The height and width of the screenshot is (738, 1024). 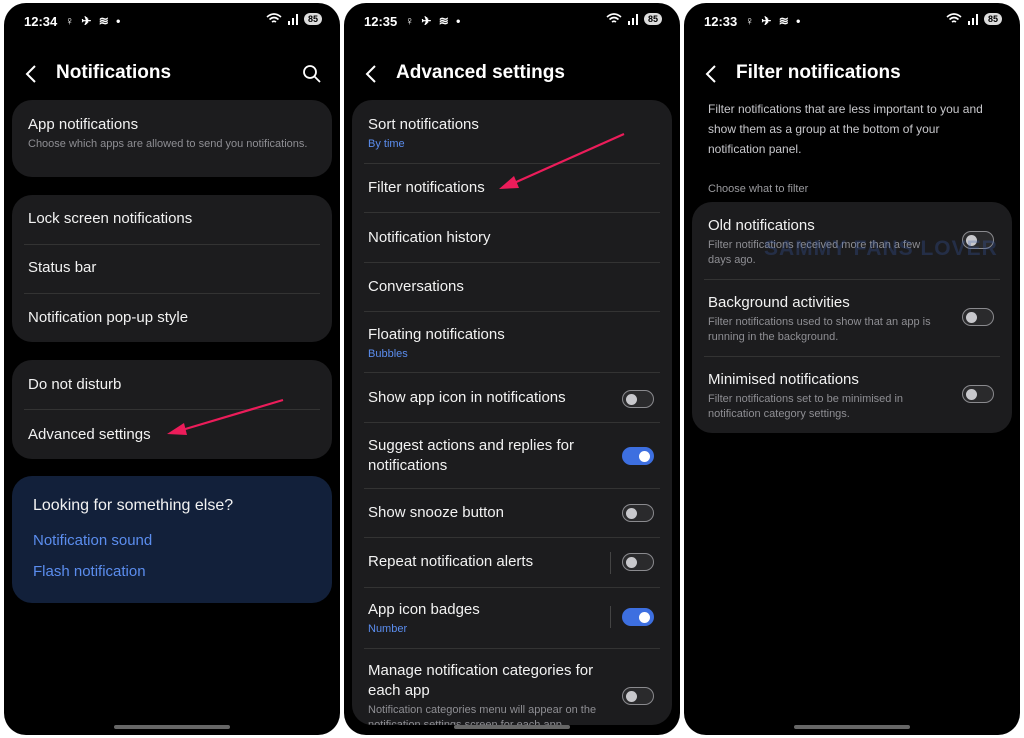 I want to click on app-icon-badges-toggle, so click(x=638, y=617).